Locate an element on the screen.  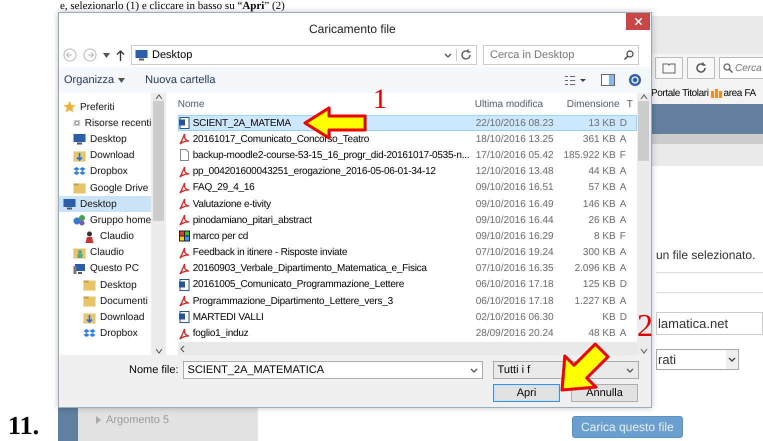
browser-search-field: Cerca is located at coordinates (741, 68).